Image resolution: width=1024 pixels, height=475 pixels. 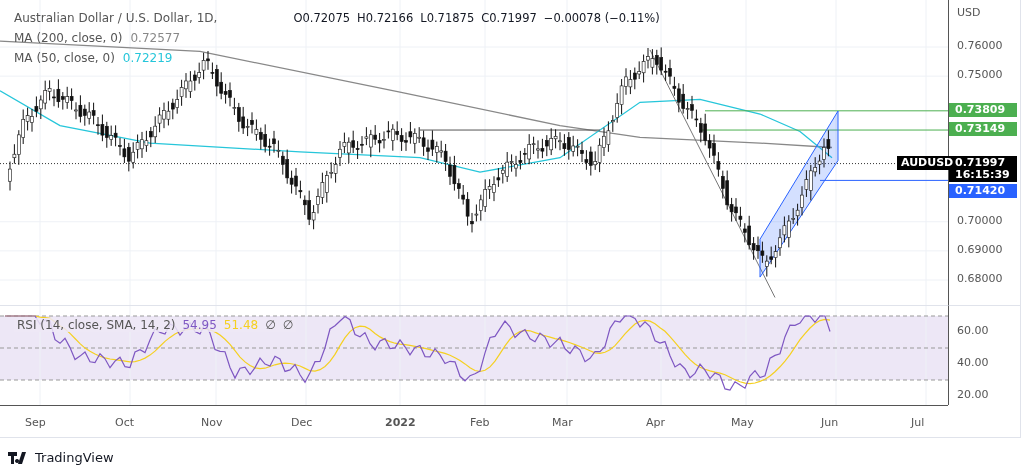 I want to click on price-tick: 0.76000, so click(x=980, y=45).